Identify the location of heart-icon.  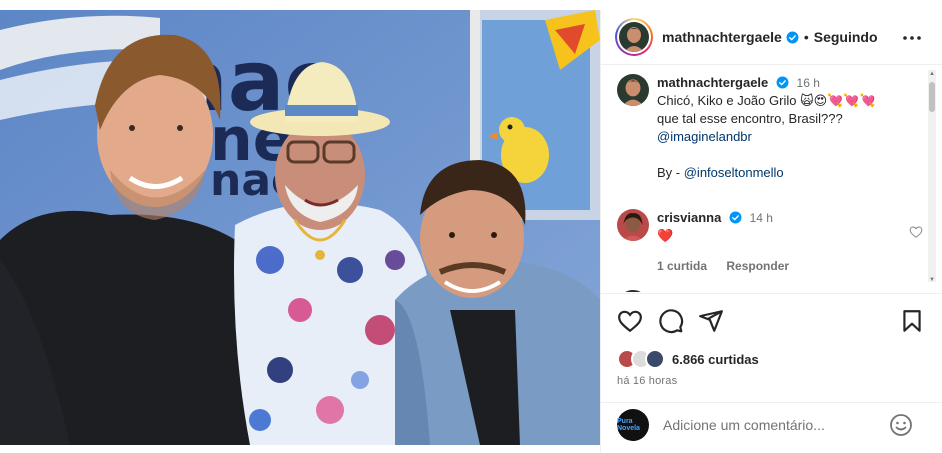
(630, 321).